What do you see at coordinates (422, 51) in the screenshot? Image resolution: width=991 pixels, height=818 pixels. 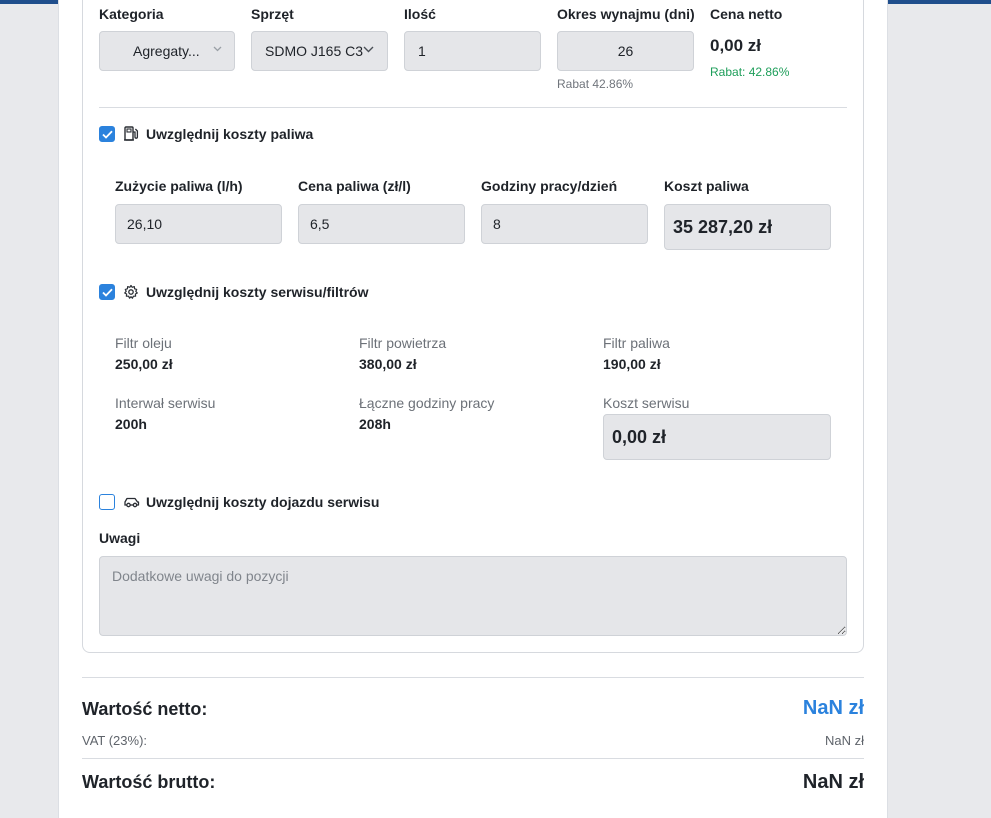 I see `quantity-value: 1` at bounding box center [422, 51].